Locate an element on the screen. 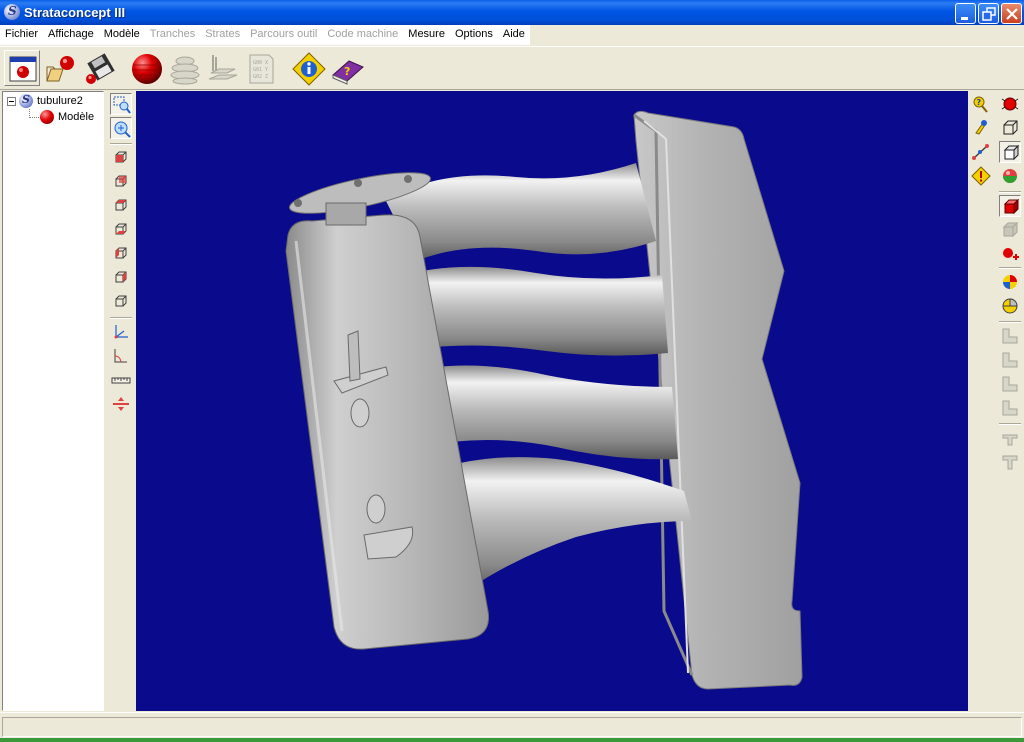 The image size is (1024, 742). add-point-icon is located at coordinates (1011, 254).